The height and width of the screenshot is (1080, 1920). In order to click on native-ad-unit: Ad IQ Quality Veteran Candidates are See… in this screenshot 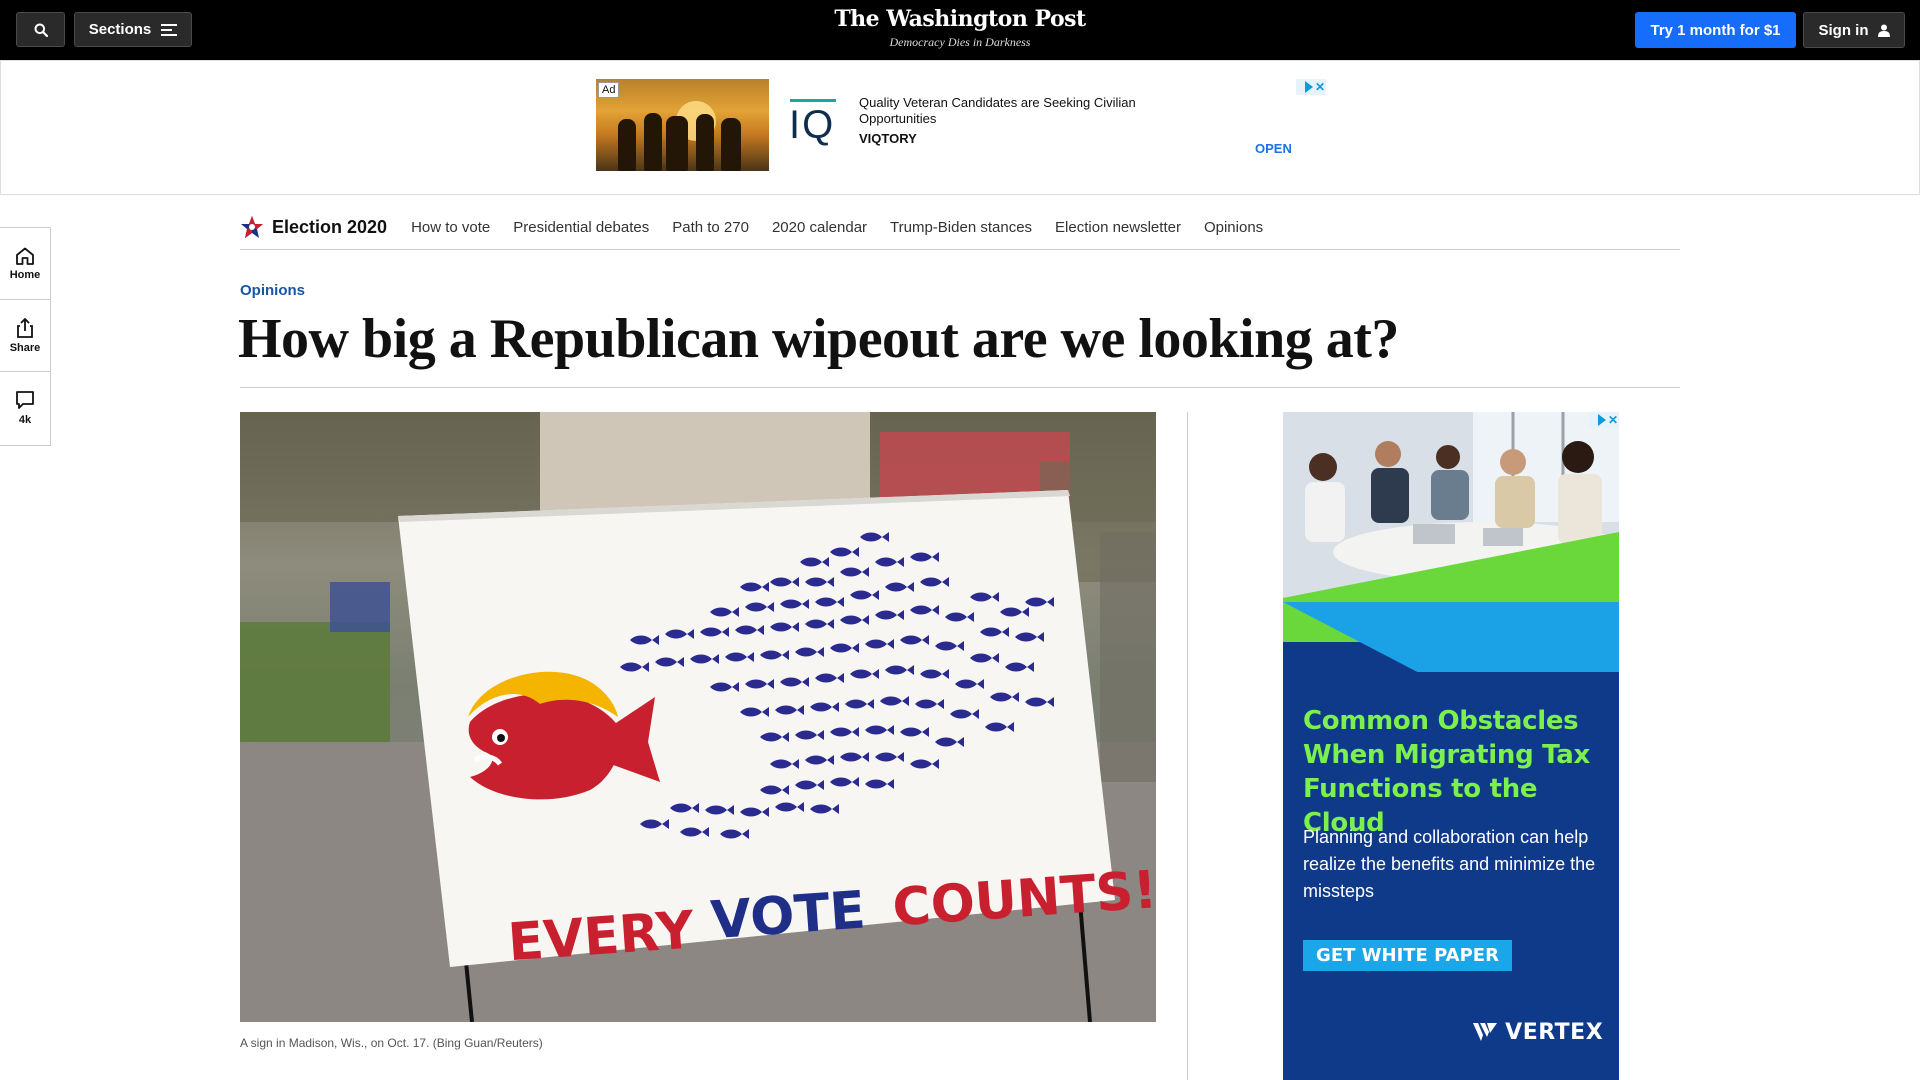, I will do `click(961, 125)`.